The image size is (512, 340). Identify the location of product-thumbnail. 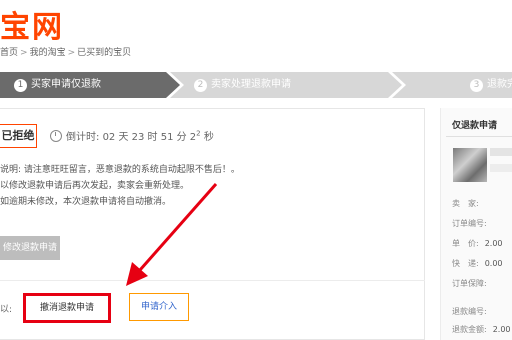
(470, 165).